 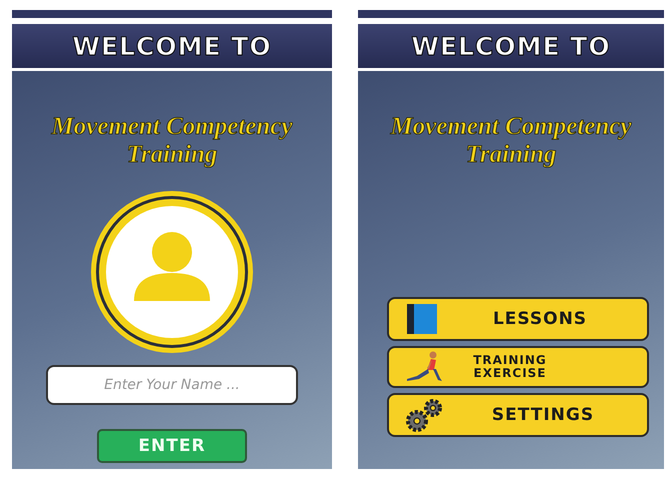 What do you see at coordinates (518, 367) in the screenshot?
I see `menu-button: TRAINING EXERCISE` at bounding box center [518, 367].